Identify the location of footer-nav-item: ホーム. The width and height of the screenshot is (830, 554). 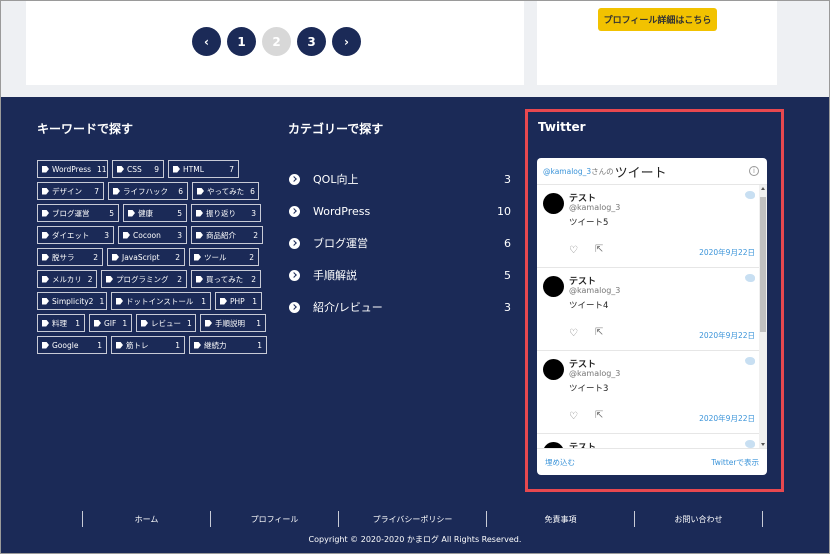
(146, 519).